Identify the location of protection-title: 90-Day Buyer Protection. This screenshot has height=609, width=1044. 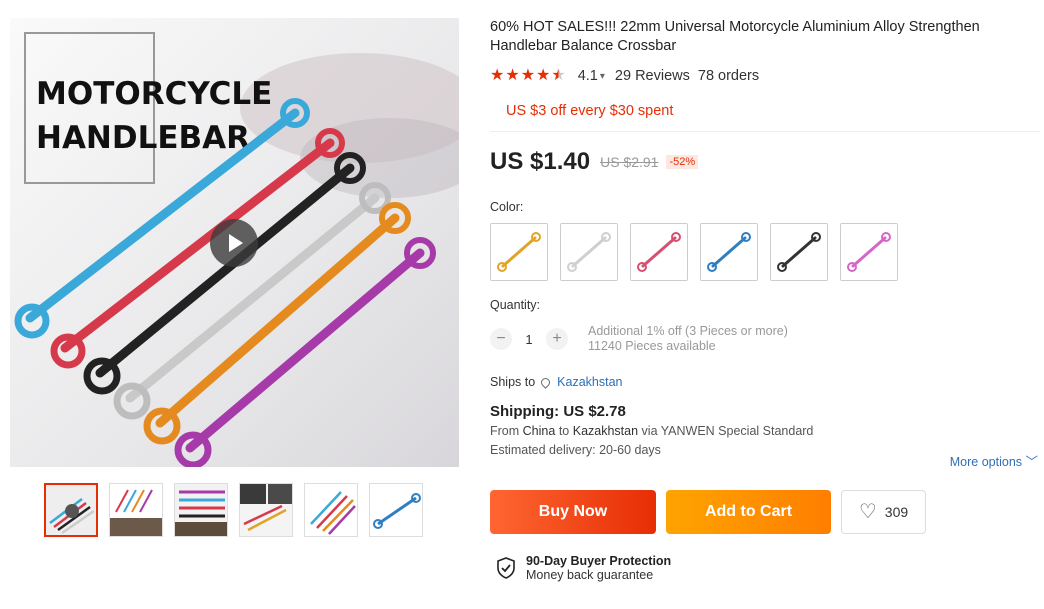
(599, 561).